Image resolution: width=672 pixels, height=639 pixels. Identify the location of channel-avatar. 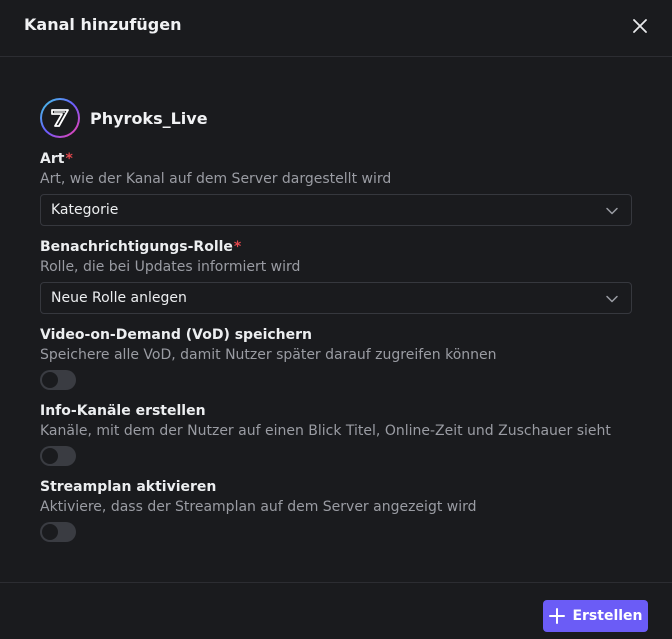
(60, 118).